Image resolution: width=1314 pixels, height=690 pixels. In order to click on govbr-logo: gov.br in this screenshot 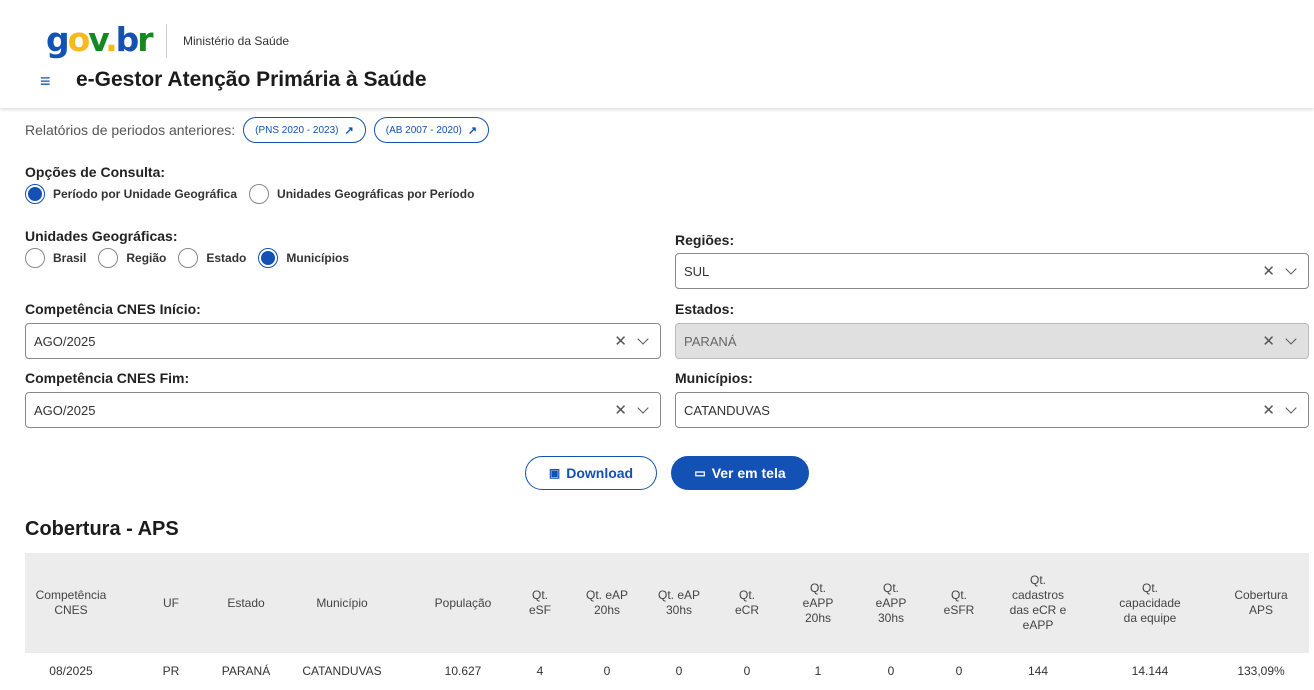, I will do `click(100, 40)`.